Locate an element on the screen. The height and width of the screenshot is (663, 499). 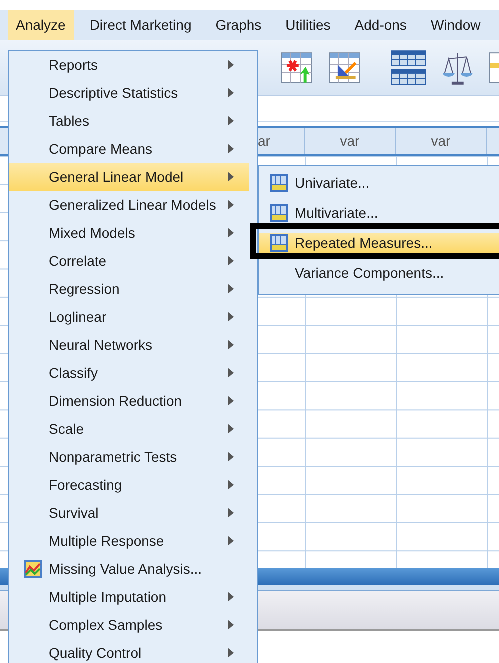
menu-item: Classify is located at coordinates (129, 373).